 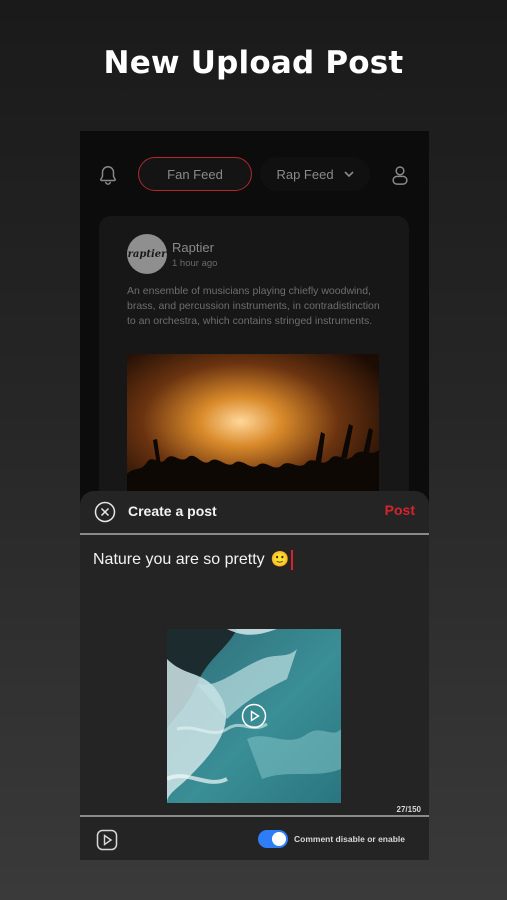 I want to click on play-circle-icon, so click(x=254, y=716).